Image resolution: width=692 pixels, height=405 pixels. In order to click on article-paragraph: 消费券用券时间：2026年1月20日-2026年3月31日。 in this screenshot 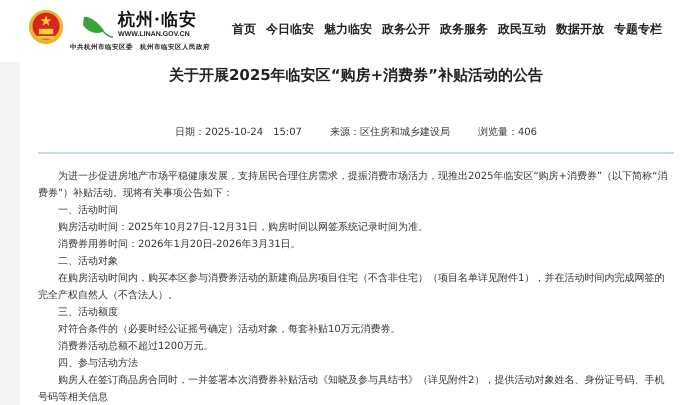, I will do `click(179, 245)`.